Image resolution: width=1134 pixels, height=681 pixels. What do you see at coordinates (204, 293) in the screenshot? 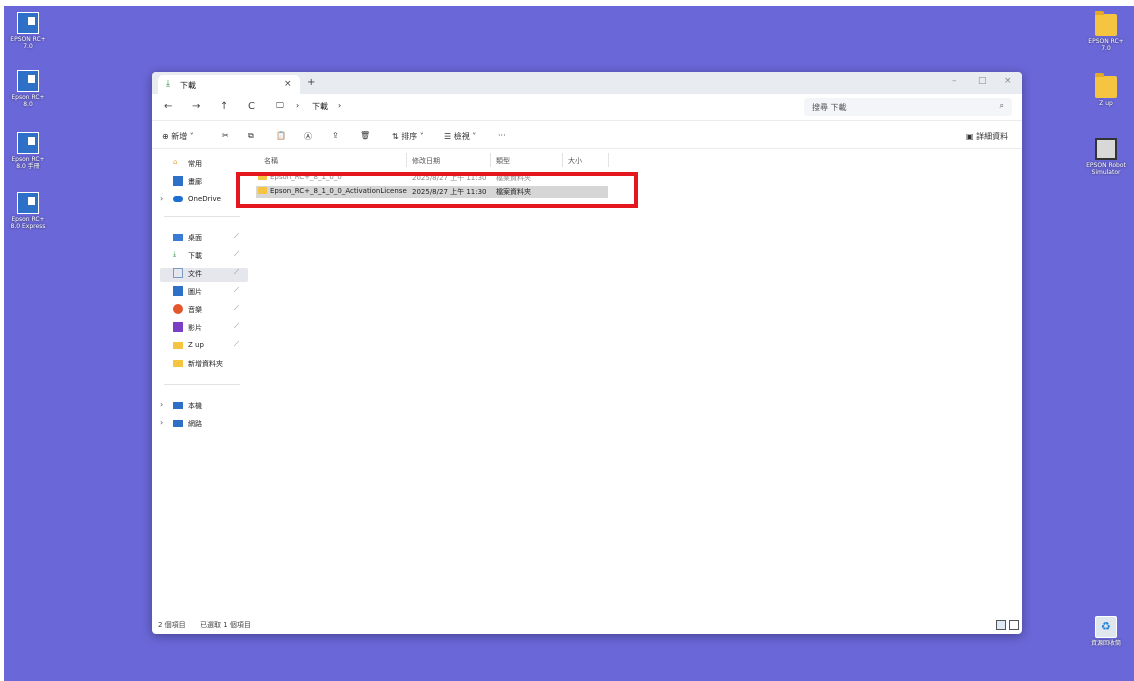
I see `sidebar-item-pictures: 圖片 ⟋` at bounding box center [204, 293].